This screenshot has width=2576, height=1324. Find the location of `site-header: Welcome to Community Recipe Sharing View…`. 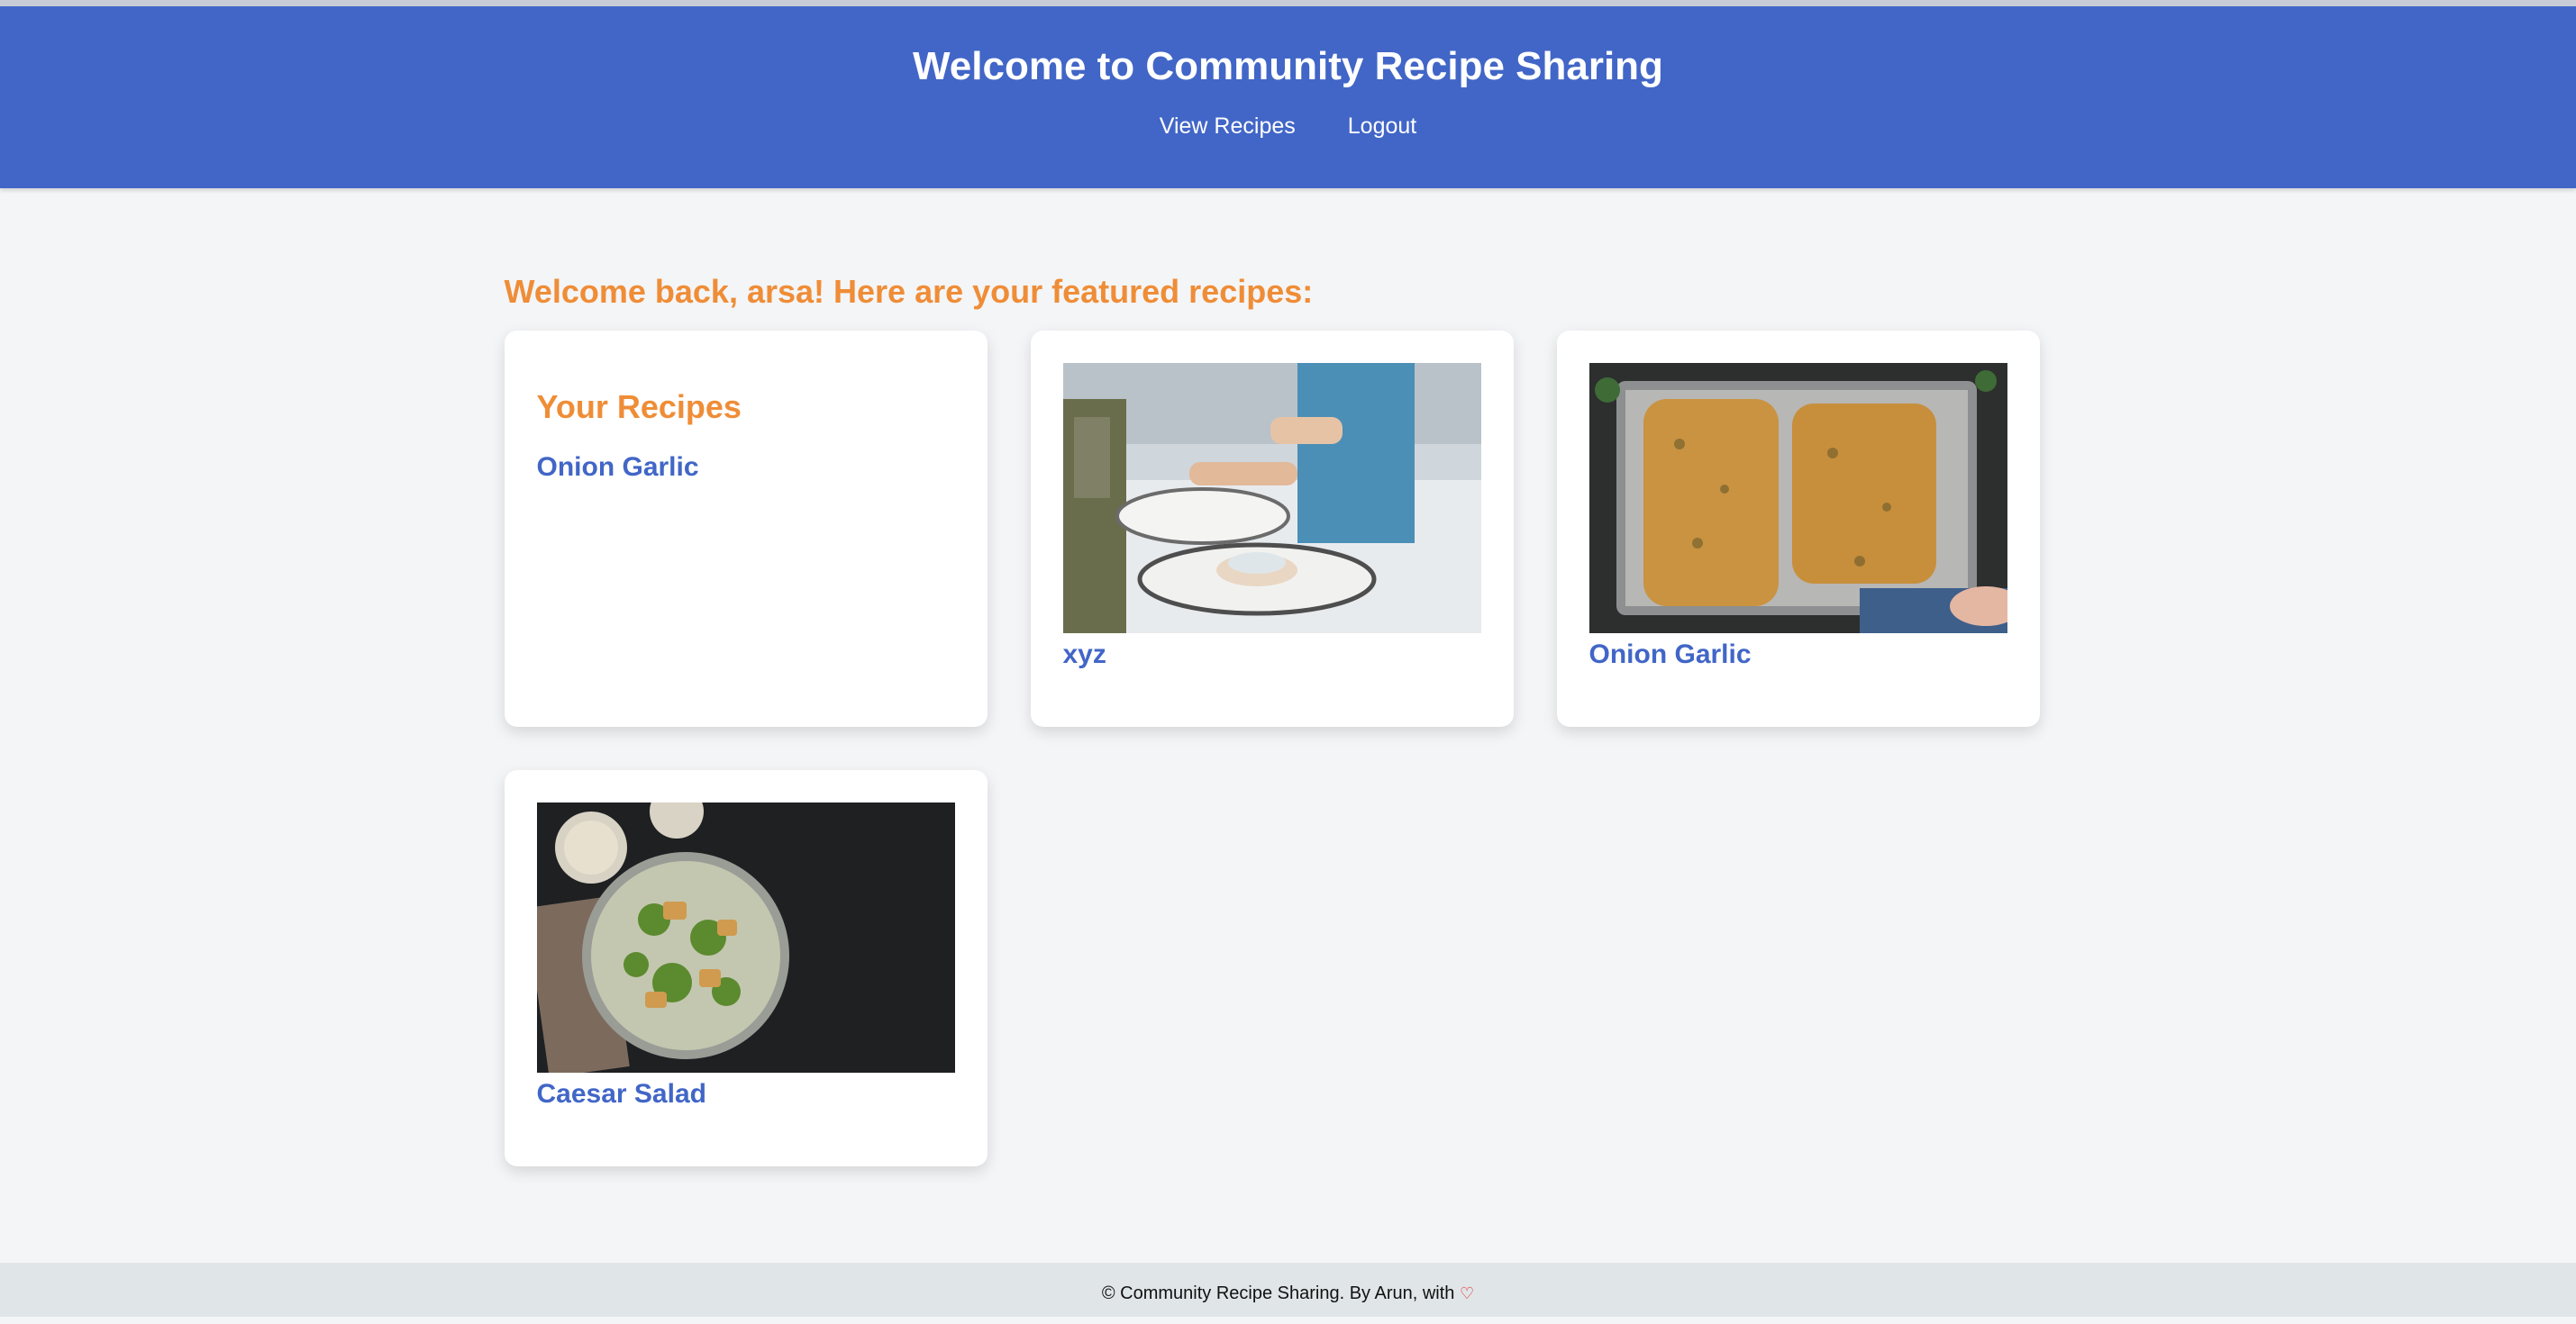

site-header: Welcome to Community Recipe Sharing View… is located at coordinates (1288, 97).